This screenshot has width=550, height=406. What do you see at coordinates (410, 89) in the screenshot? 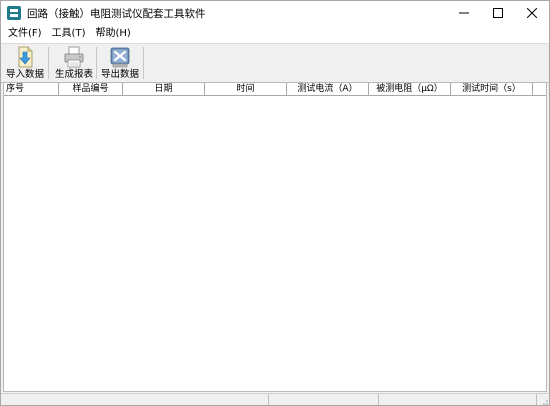
I see `column-header-resistance: 被测电阻（μΩ）` at bounding box center [410, 89].